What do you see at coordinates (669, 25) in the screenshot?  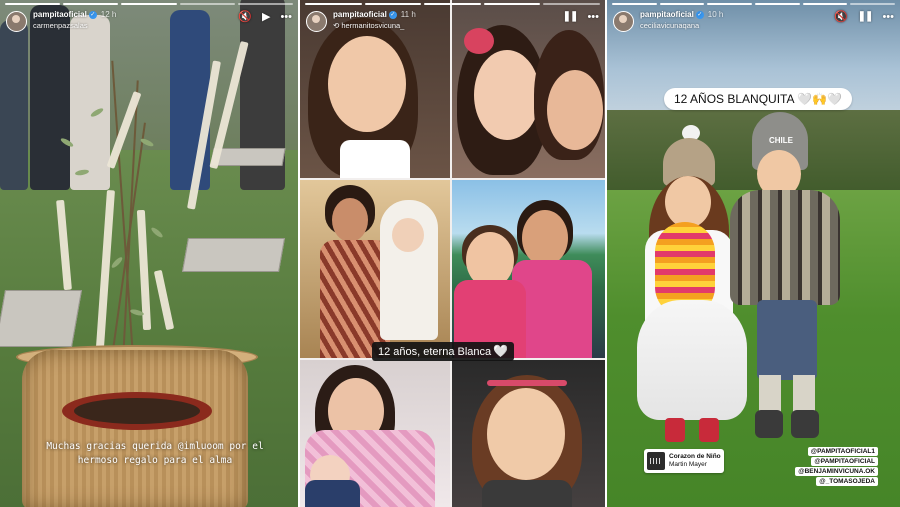 I see `sub-user: ceciliavicunaqana` at bounding box center [669, 25].